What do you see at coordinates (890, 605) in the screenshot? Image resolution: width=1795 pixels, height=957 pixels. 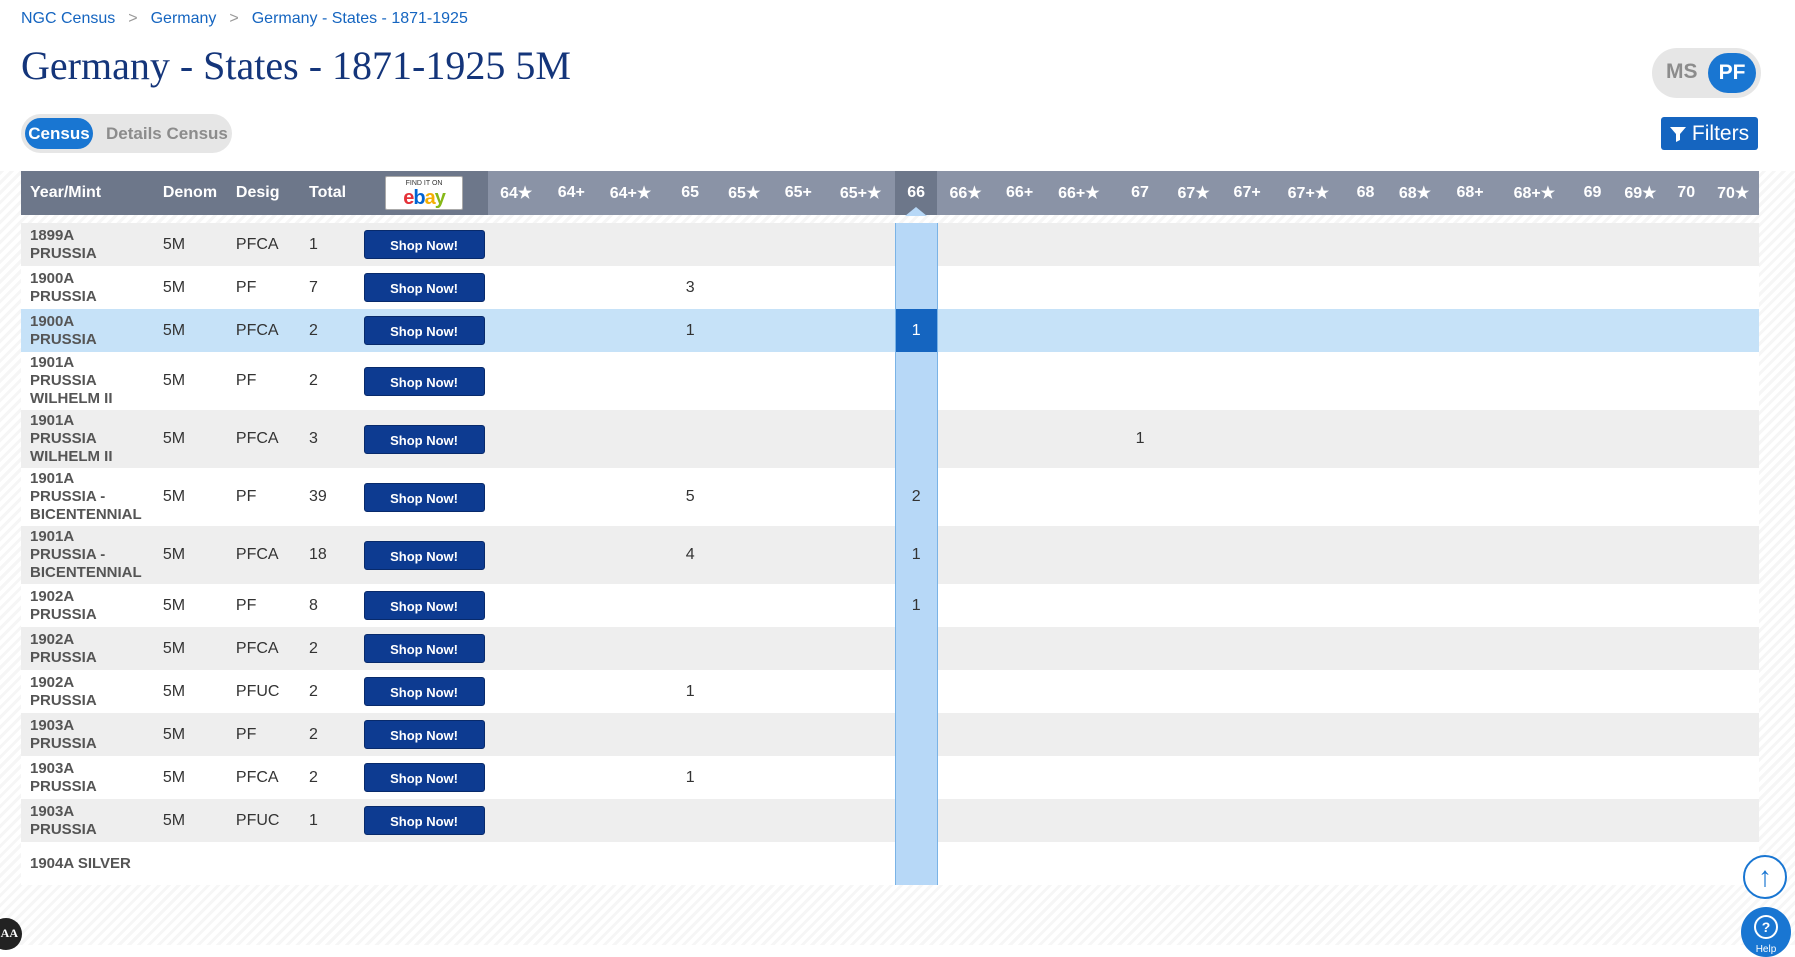 I see `table-row: 1902A PRUSSIA 5M PF 8 Shop Now! 1` at bounding box center [890, 605].